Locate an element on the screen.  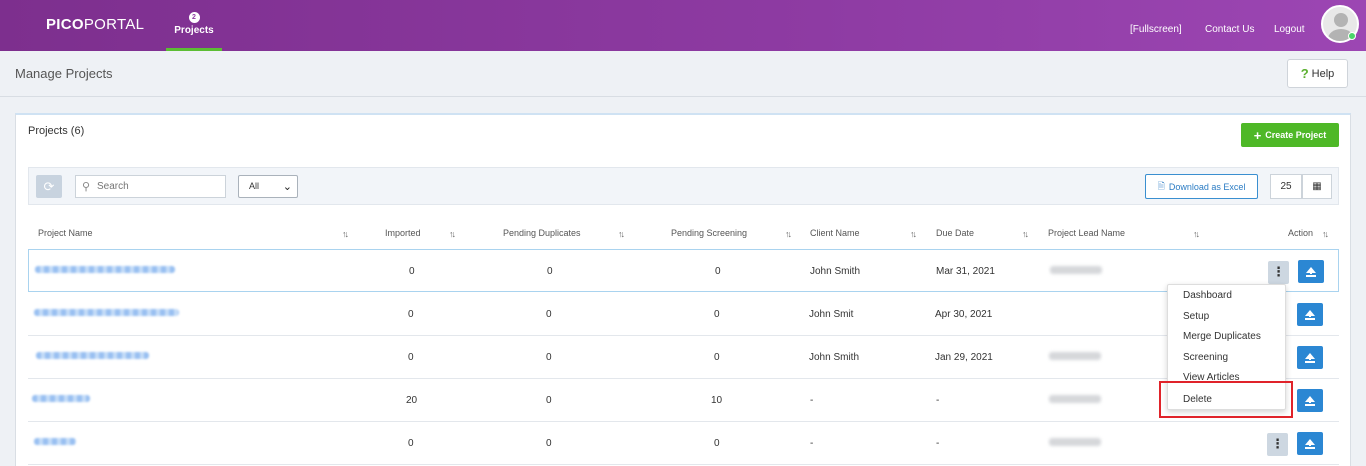
cell-due-date: Mar 31, 2021 is located at coordinates (965, 271).